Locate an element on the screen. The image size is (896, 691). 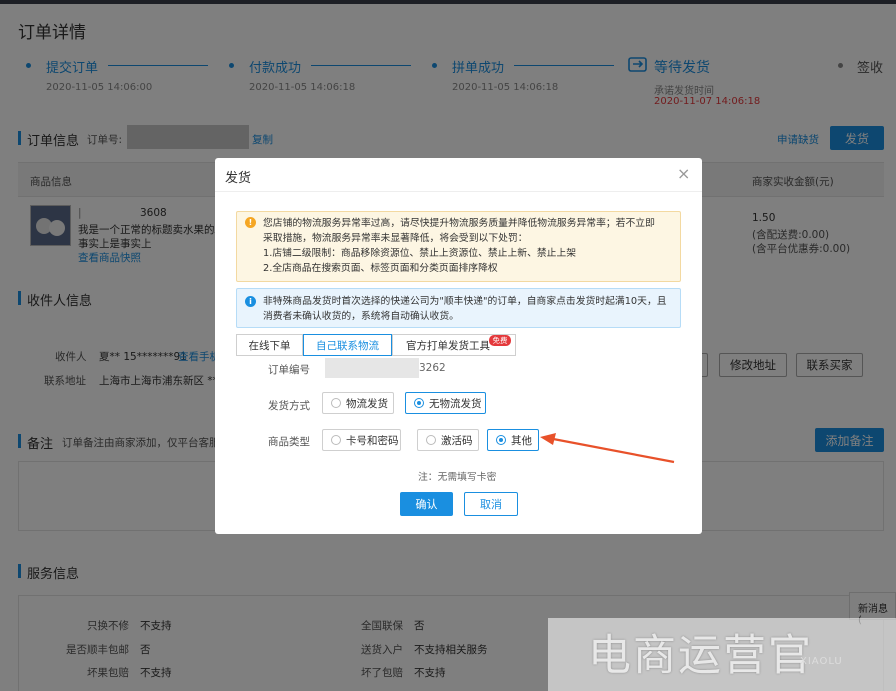
radio-label: 其他 is located at coordinates (521, 440).